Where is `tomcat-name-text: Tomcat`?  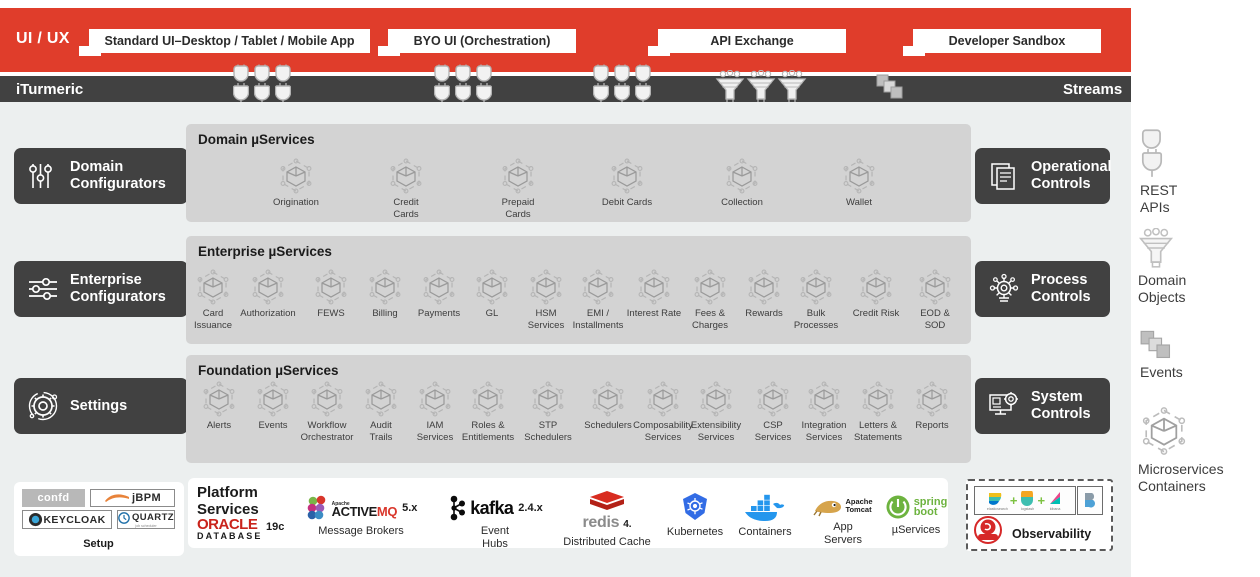
tomcat-name-text: Tomcat is located at coordinates (858, 509).